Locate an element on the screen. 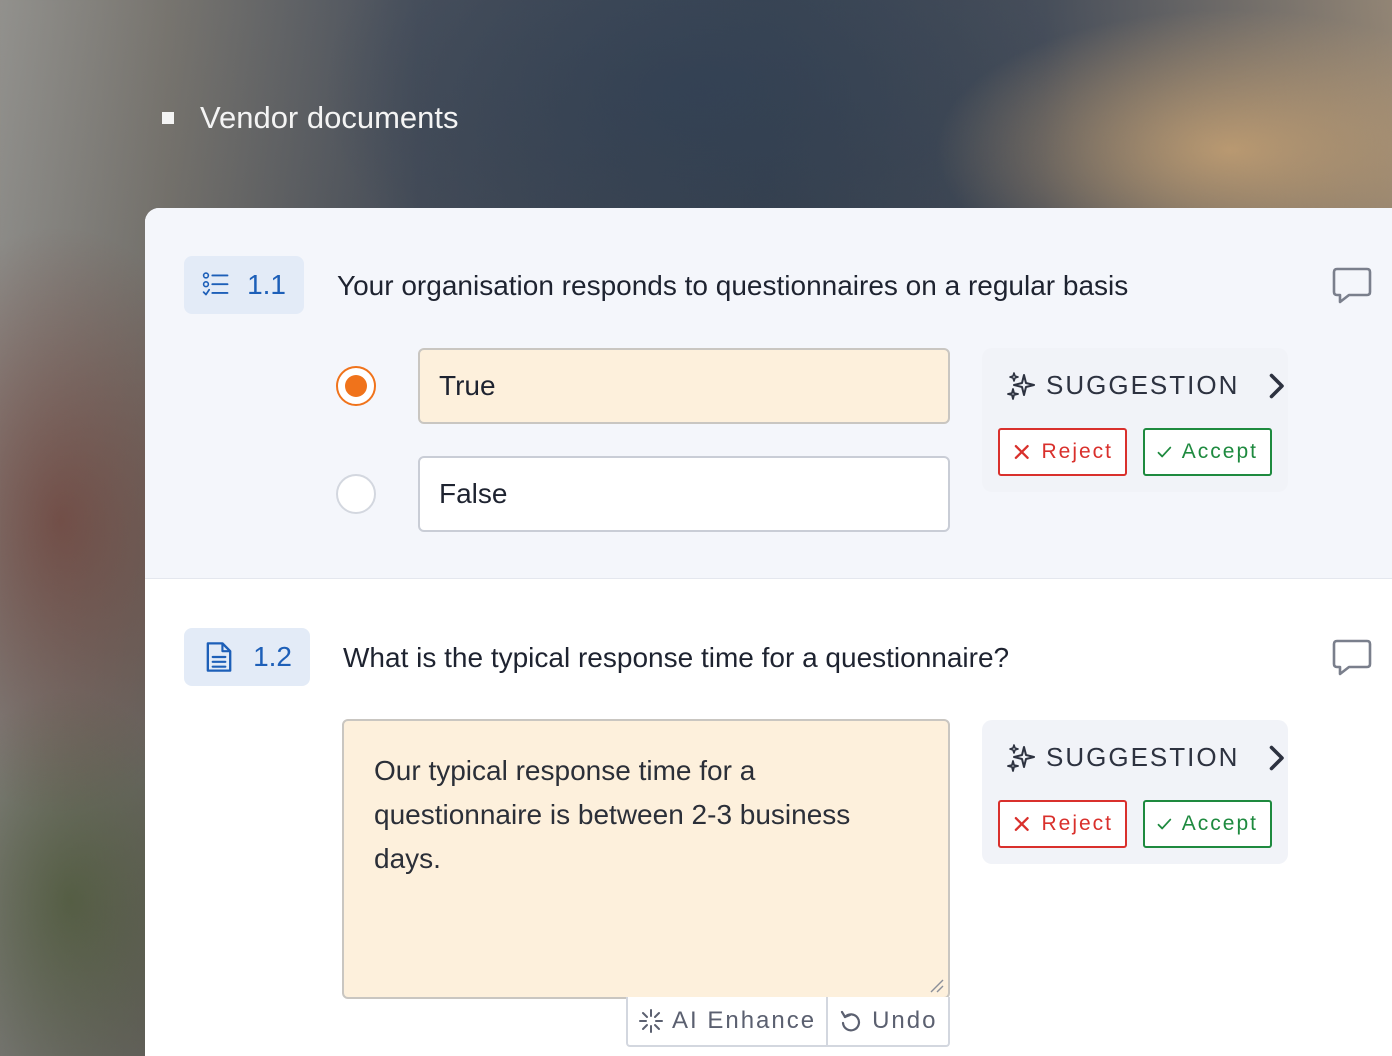 Image resolution: width=1392 pixels, height=1056 pixels. option-label: False is located at coordinates (473, 493).